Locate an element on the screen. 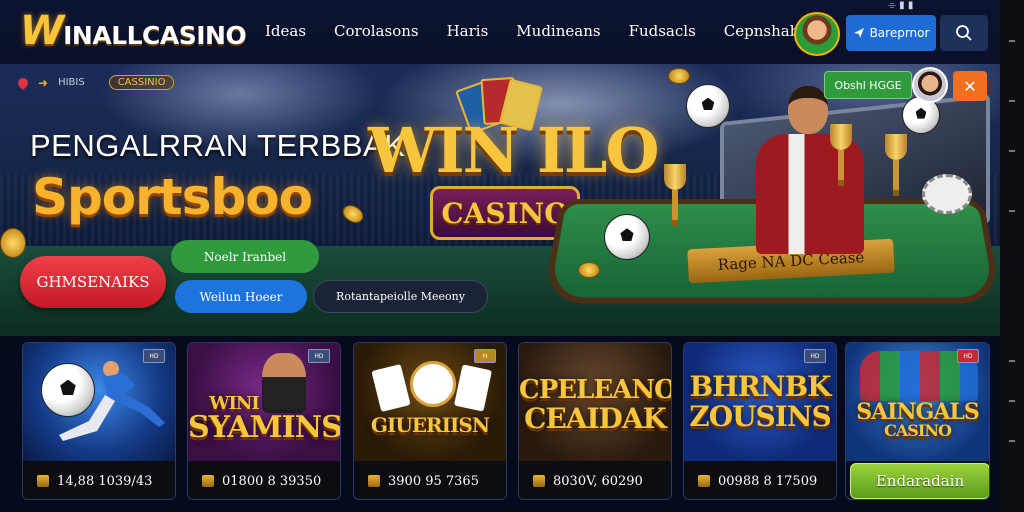  center-logo-text: WIN ILO is located at coordinates (513, 150).